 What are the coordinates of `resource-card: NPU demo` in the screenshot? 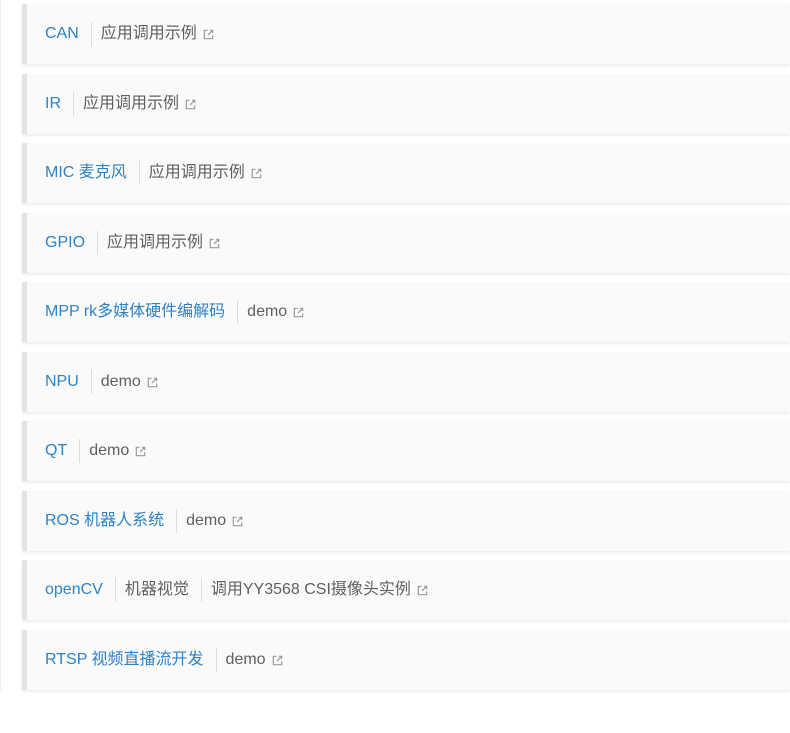 It's located at (406, 382).